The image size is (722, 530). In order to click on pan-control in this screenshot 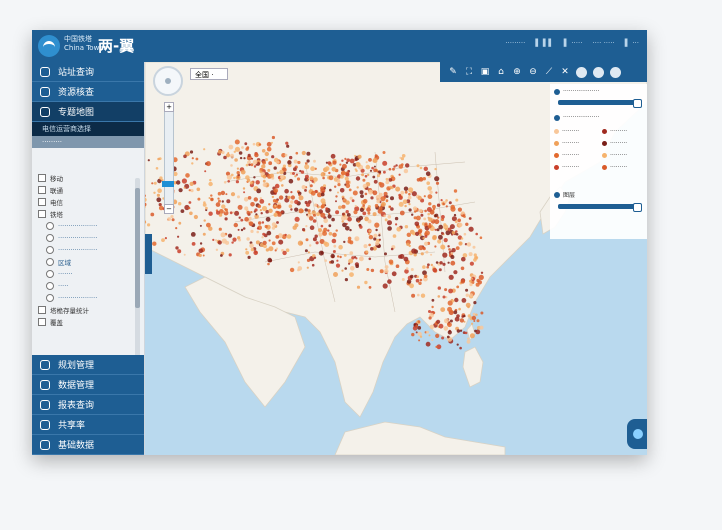, I will do `click(168, 81)`.